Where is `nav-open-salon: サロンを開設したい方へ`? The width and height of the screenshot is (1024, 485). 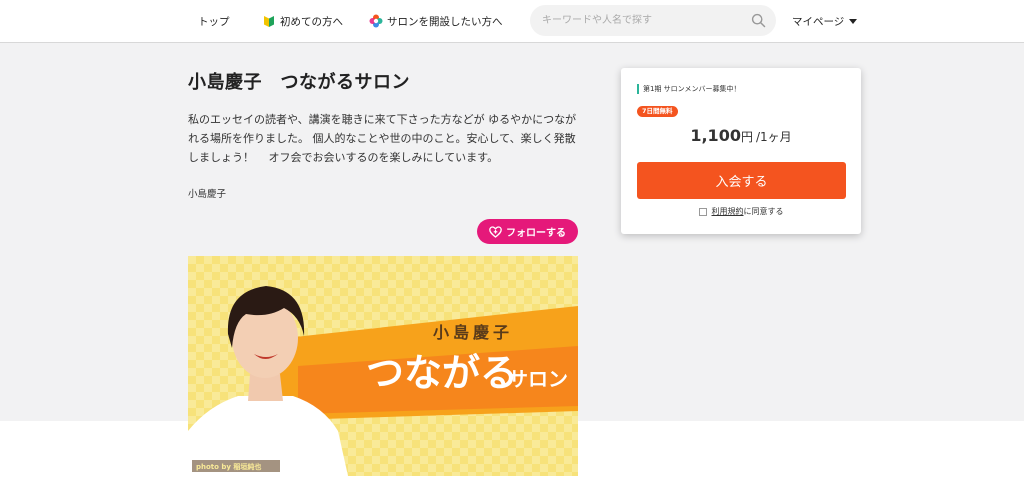 nav-open-salon: サロンを開設したい方へ is located at coordinates (436, 21).